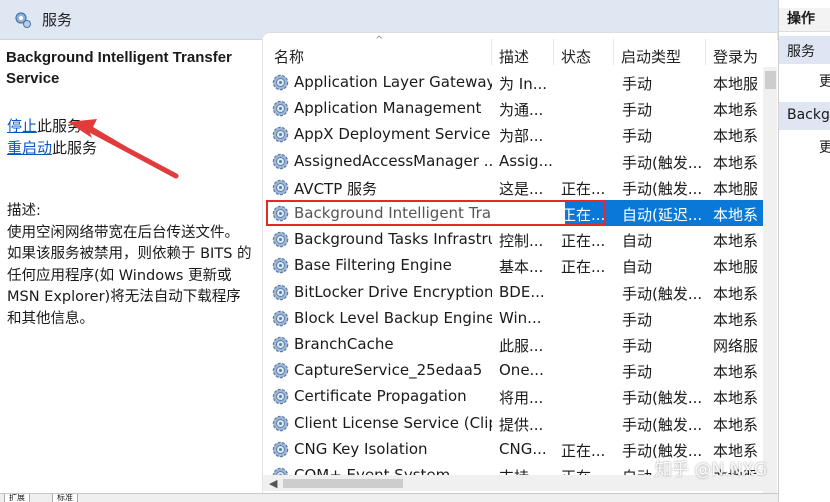 The width and height of the screenshot is (830, 502). I want to click on restart-service-link: 重启动, so click(29, 148).